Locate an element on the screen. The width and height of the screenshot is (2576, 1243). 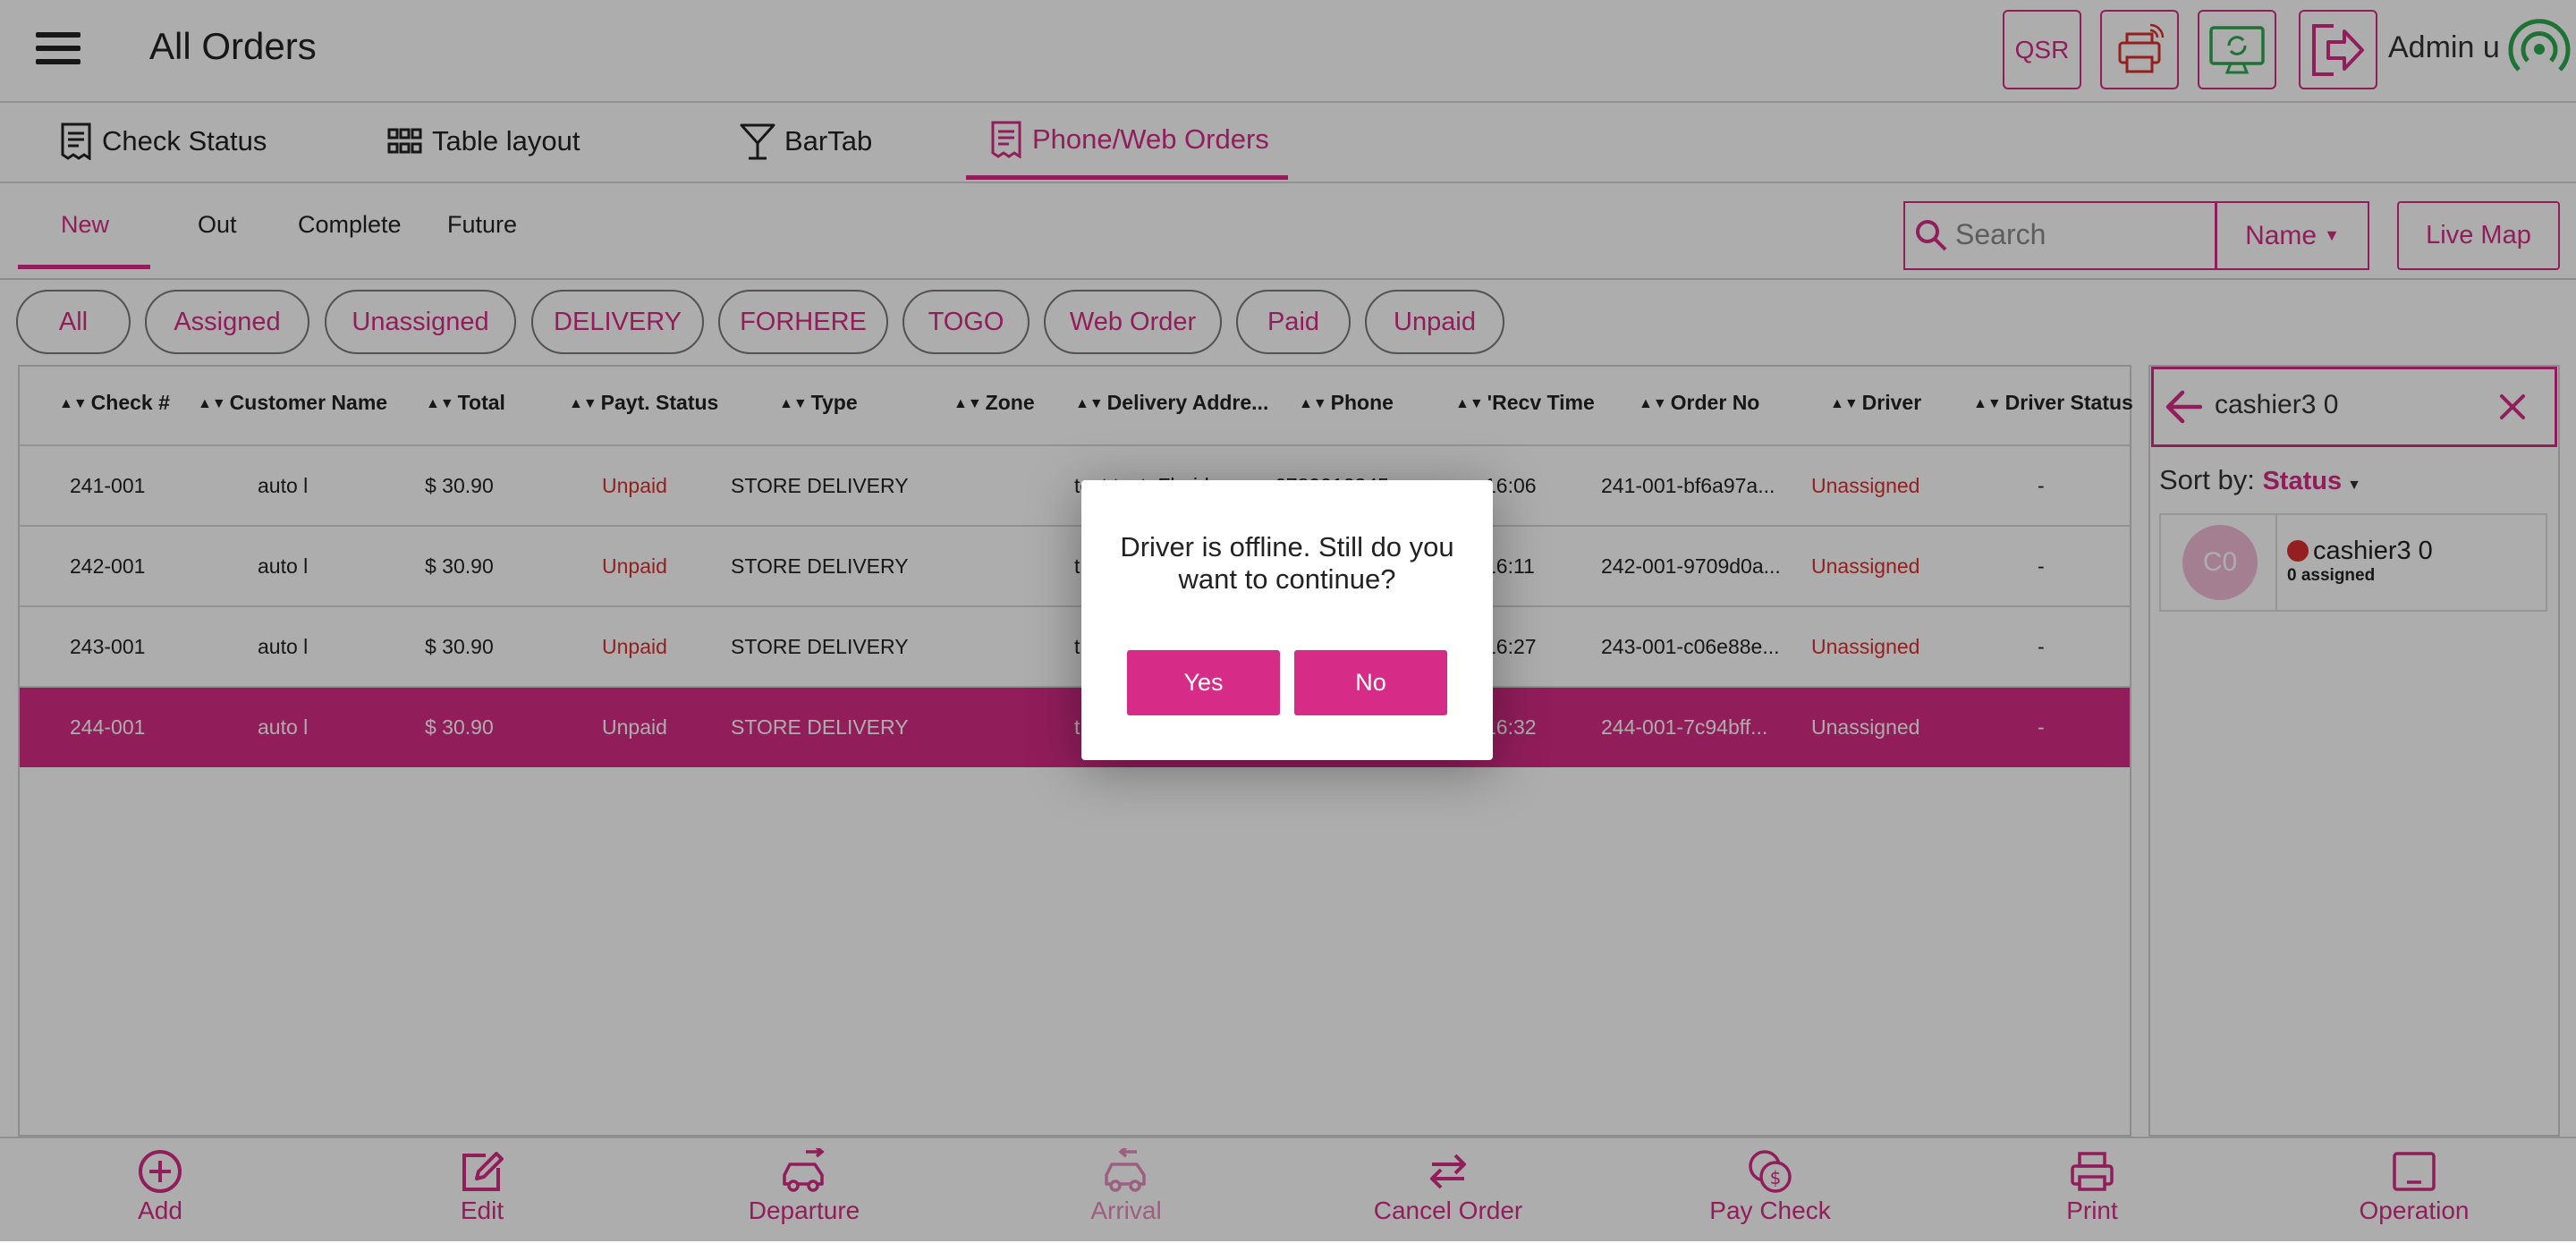
no-button: No is located at coordinates (1370, 682).